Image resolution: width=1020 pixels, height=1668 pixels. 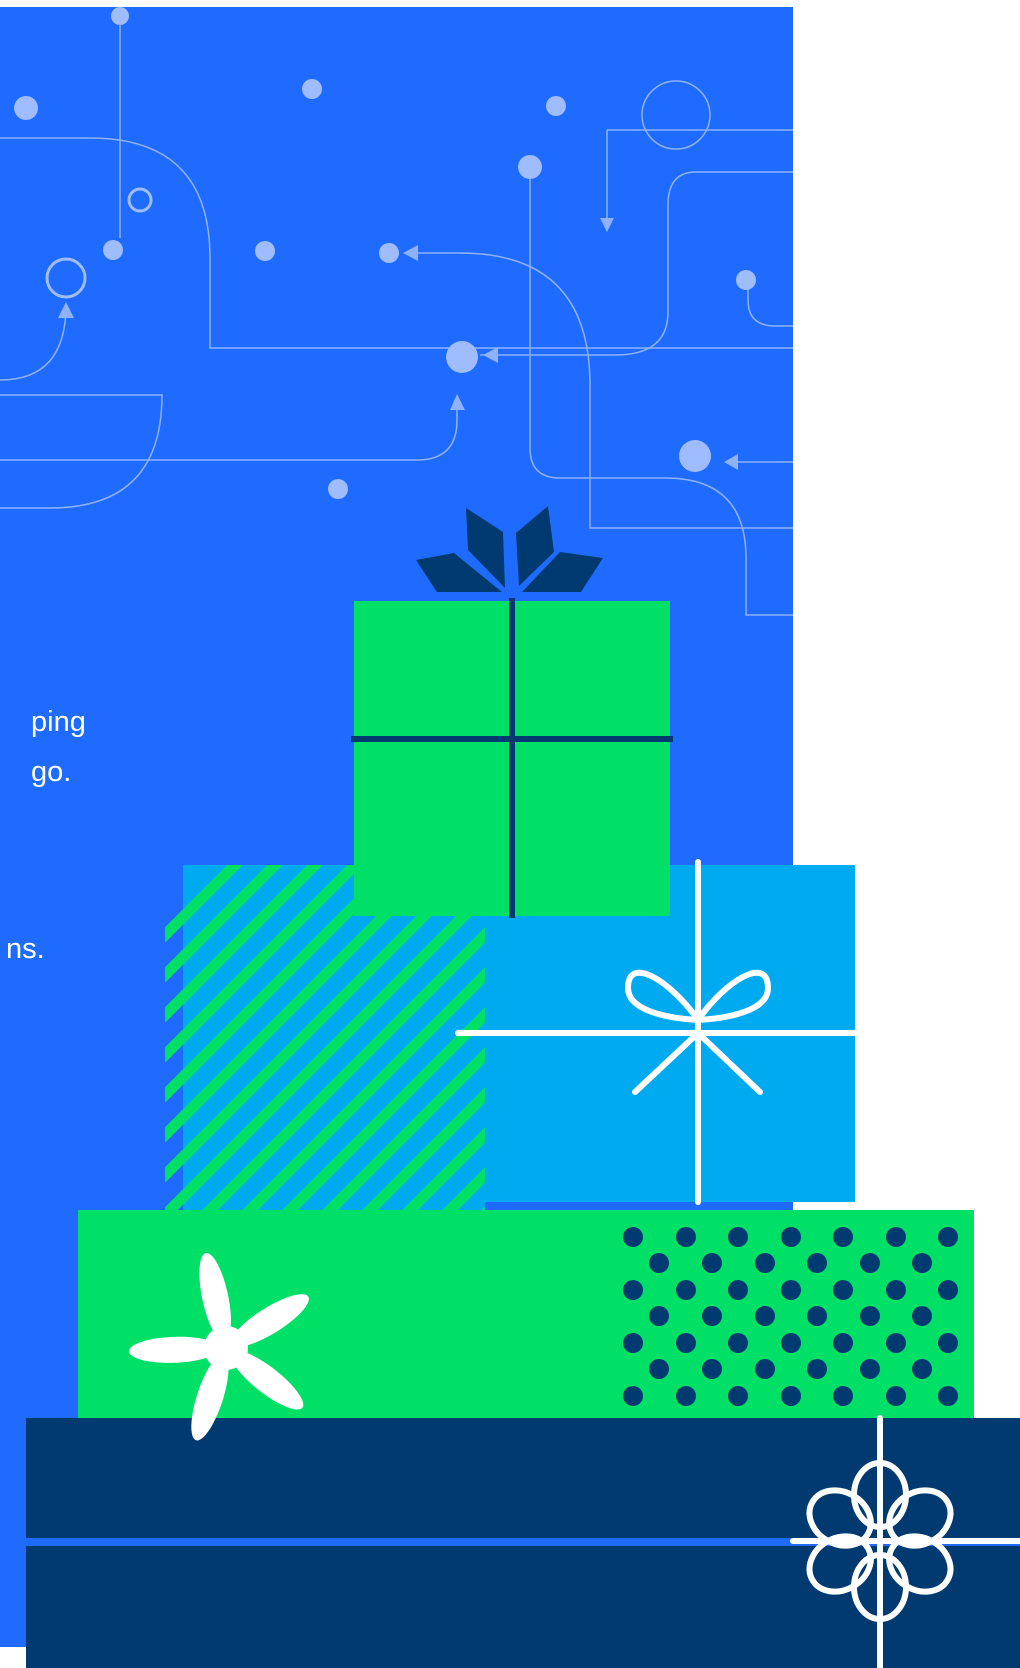 I want to click on gift-box-green-top, so click(x=512, y=712).